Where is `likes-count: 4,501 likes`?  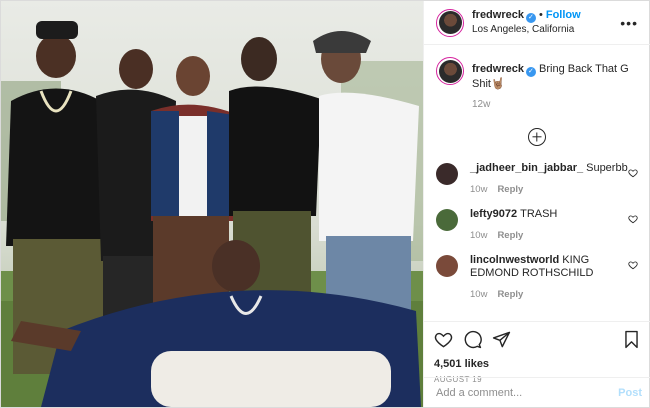 likes-count: 4,501 likes is located at coordinates (537, 364).